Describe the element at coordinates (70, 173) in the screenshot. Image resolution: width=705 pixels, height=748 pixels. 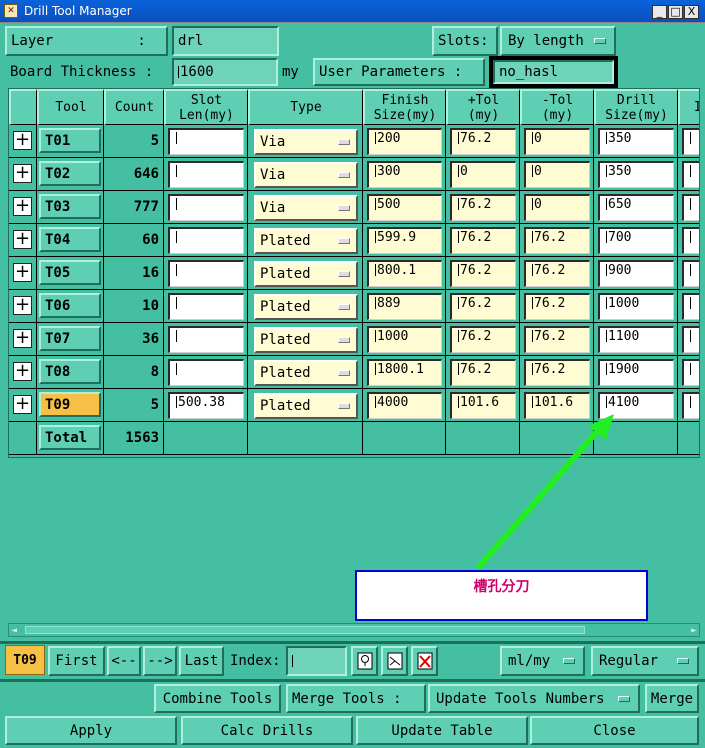
I see `tool-button: T02` at that location.